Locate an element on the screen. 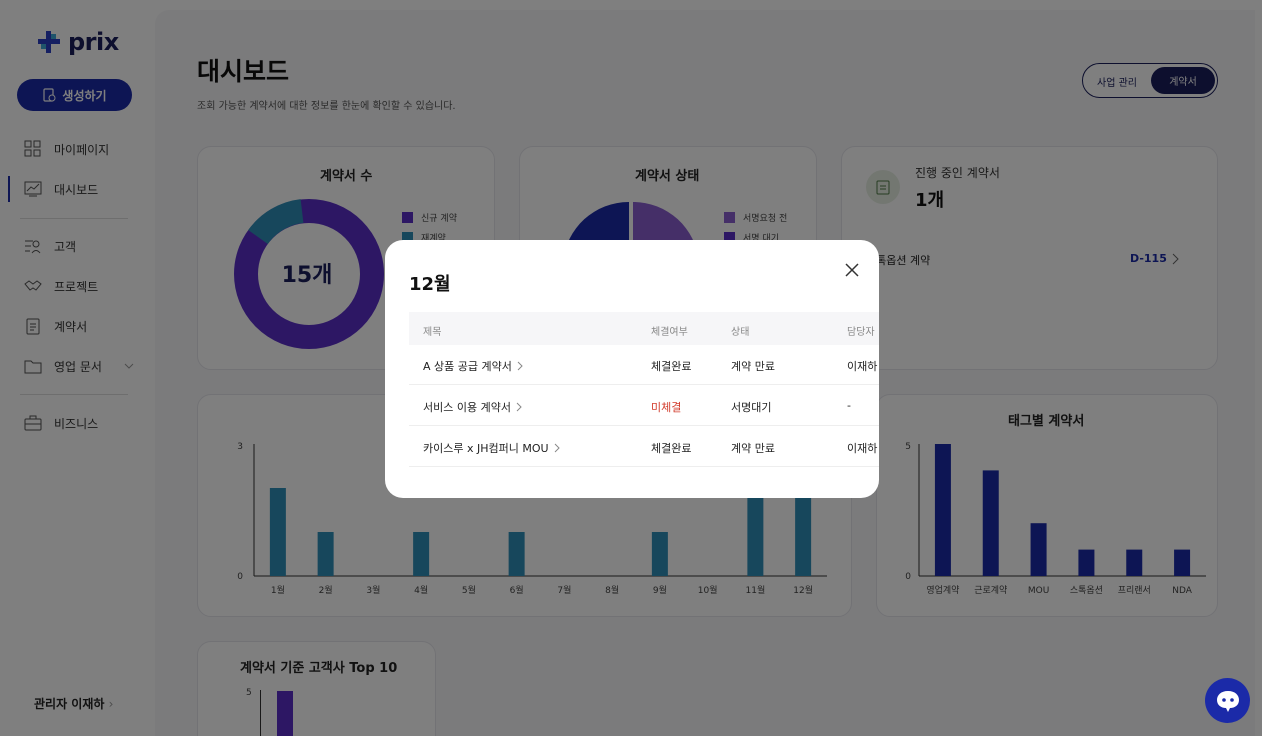  column-header: 담당자 is located at coordinates (861, 332).